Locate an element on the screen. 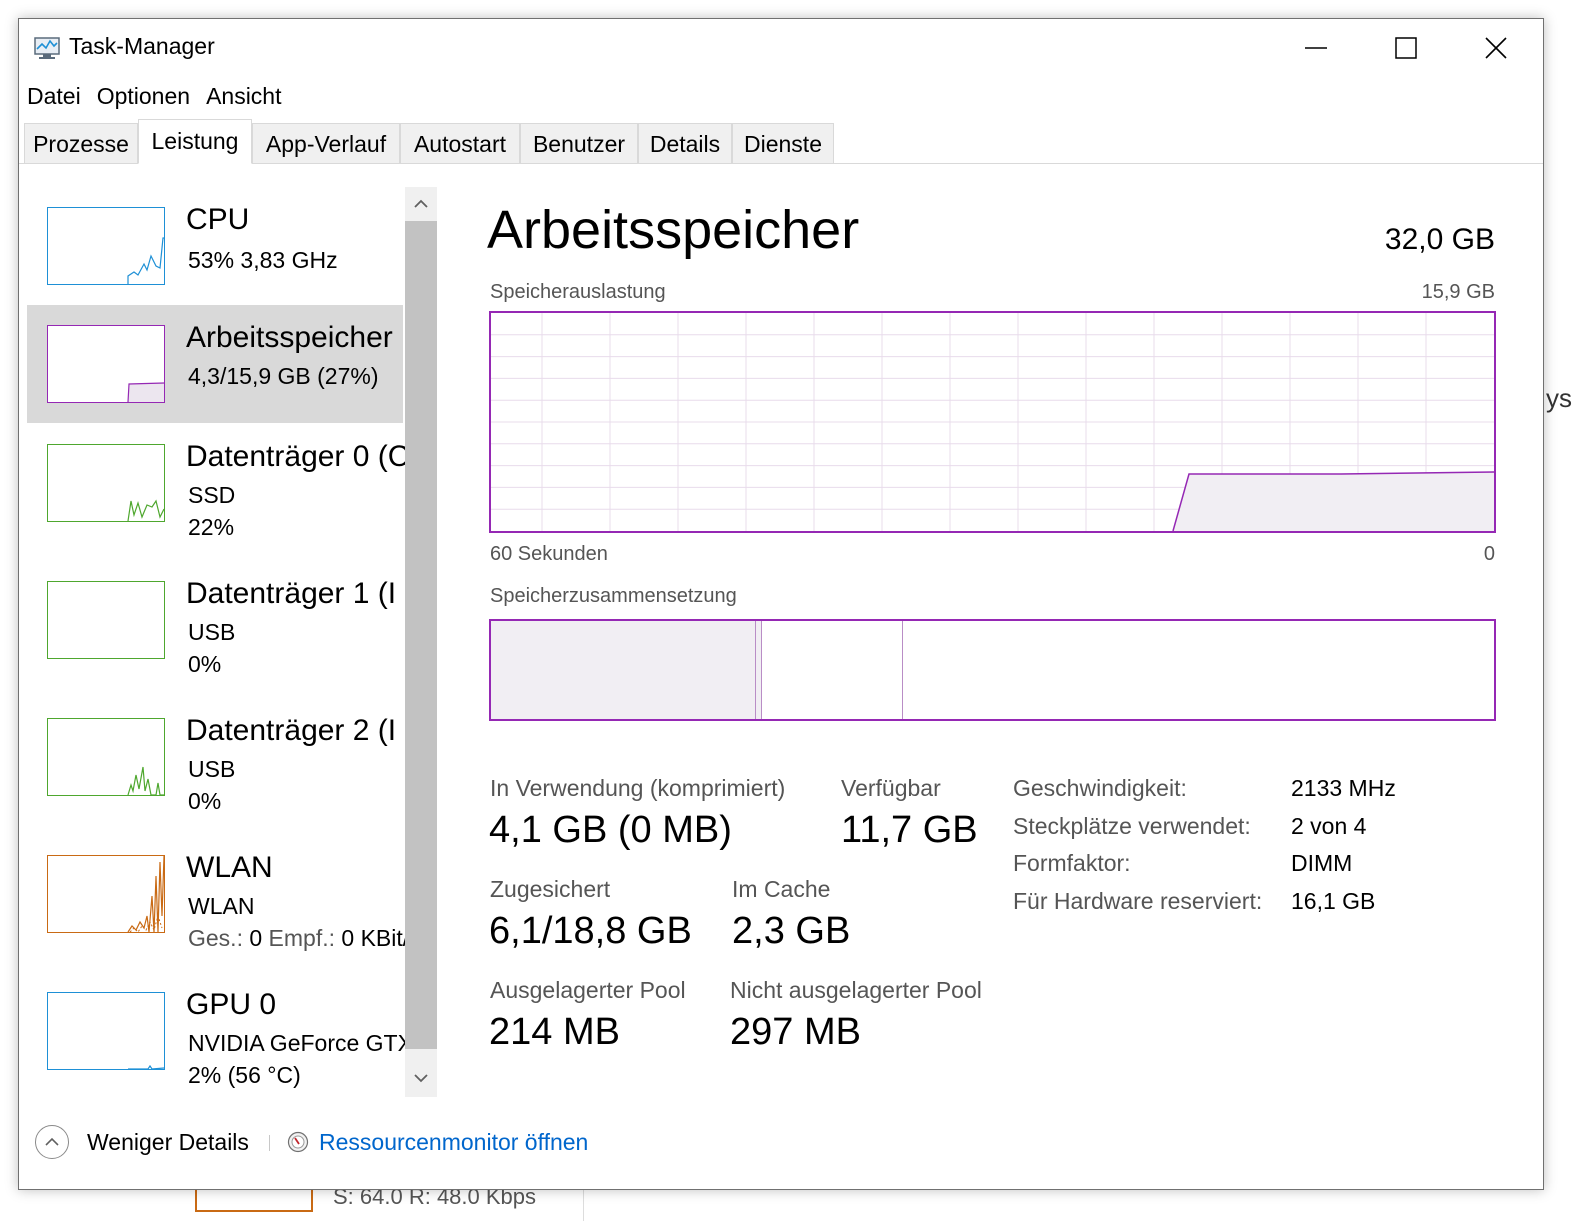  resource-item-cpu: CPU 53% 3,83 GHz is located at coordinates (215, 246).